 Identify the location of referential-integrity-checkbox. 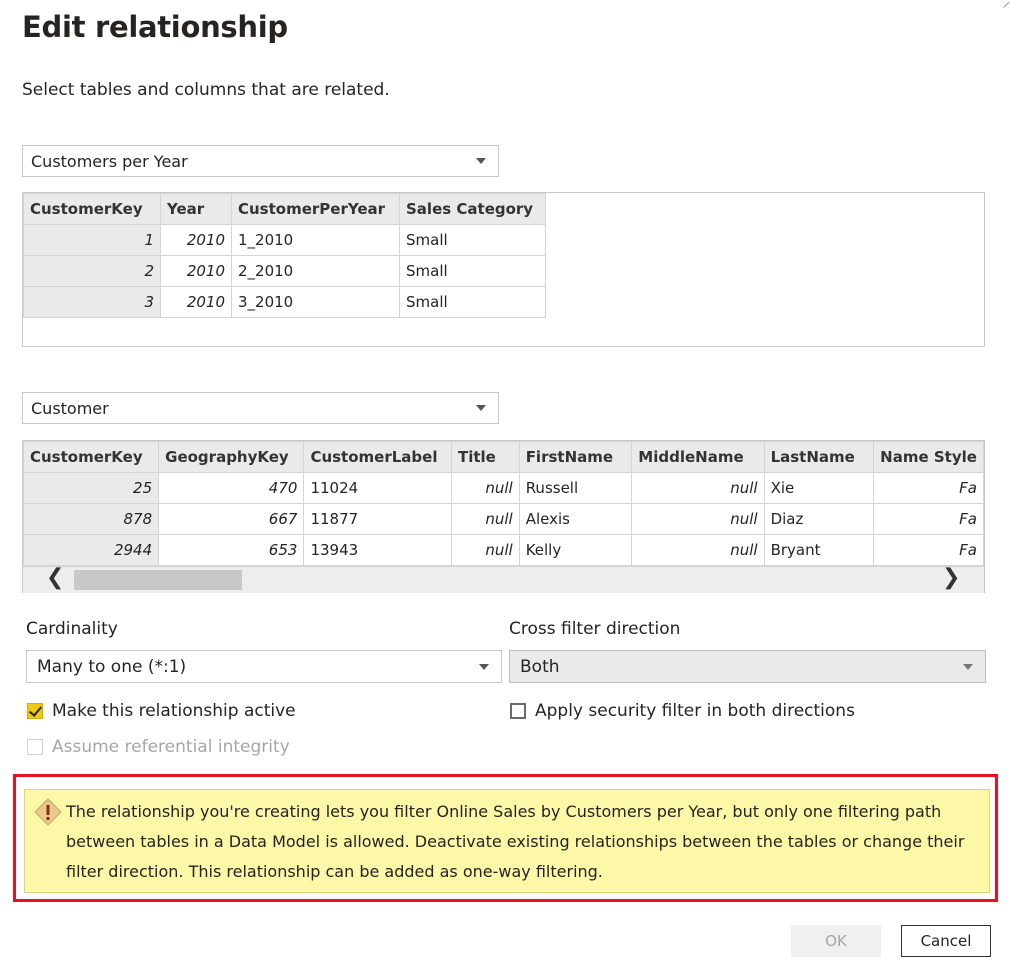
(35, 747).